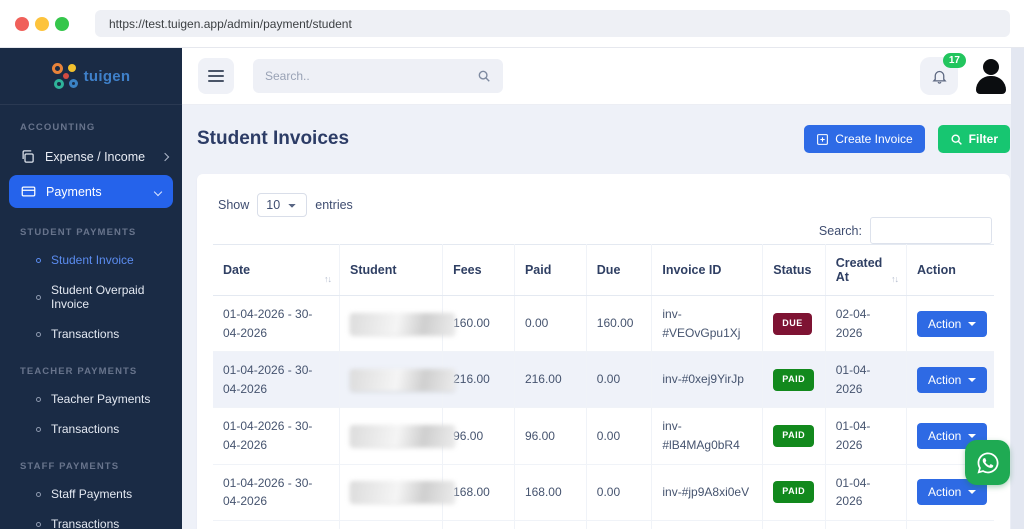 This screenshot has height=529, width=1024. Describe the element at coordinates (101, 399) in the screenshot. I see `sidebar-item-label: Teacher Payments` at that location.